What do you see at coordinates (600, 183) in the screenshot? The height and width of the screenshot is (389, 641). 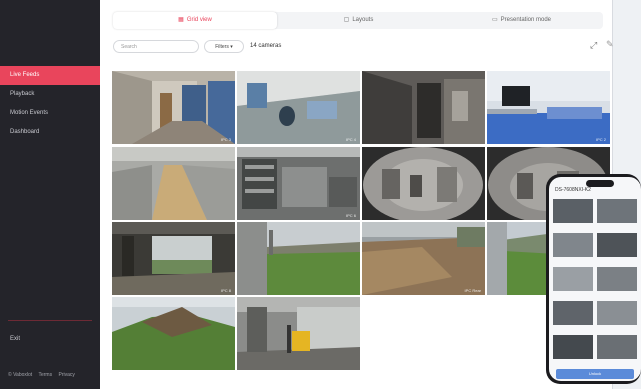 I see `phone-notch` at bounding box center [600, 183].